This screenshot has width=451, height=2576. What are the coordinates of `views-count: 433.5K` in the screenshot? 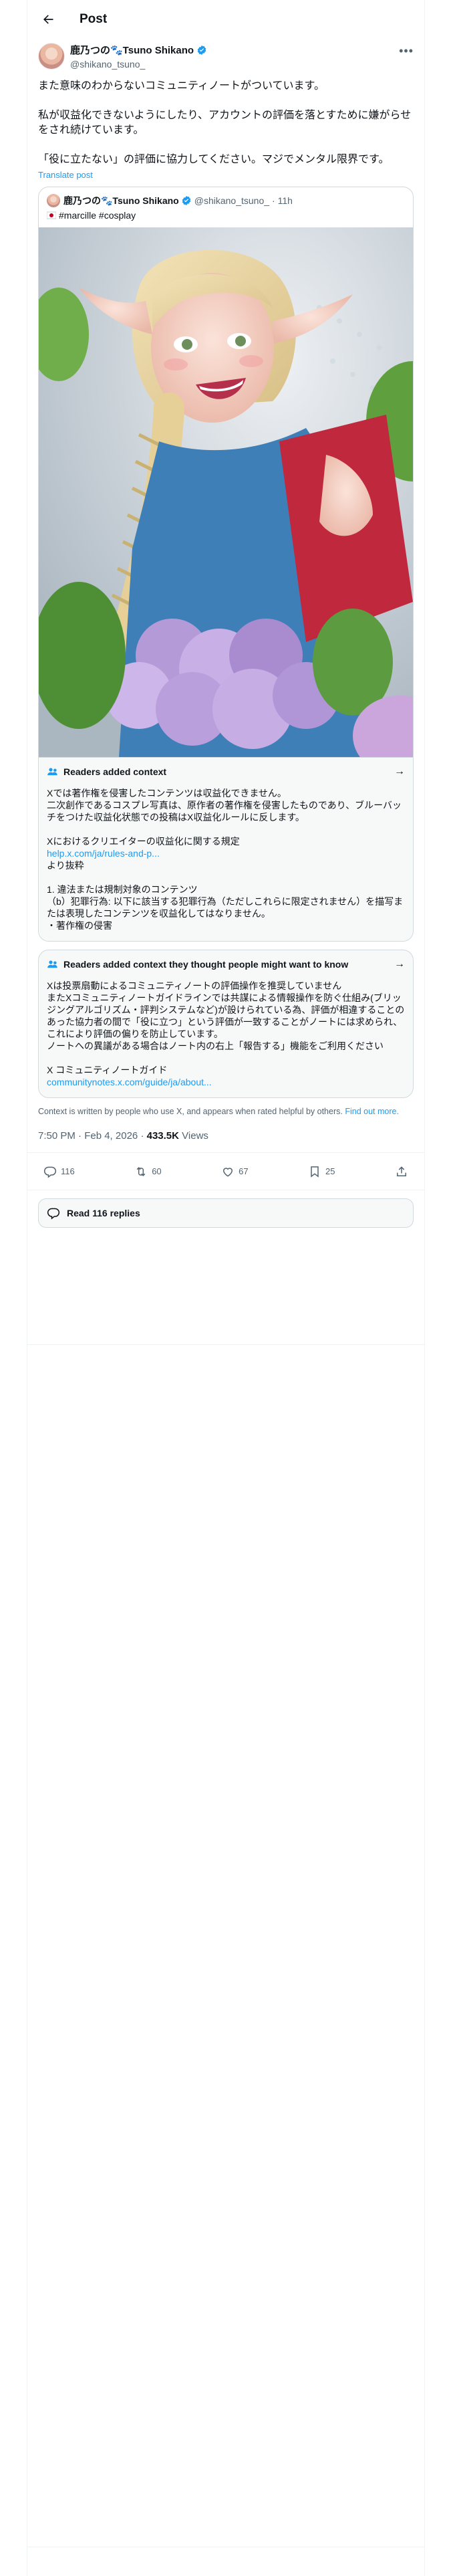 It's located at (162, 1136).